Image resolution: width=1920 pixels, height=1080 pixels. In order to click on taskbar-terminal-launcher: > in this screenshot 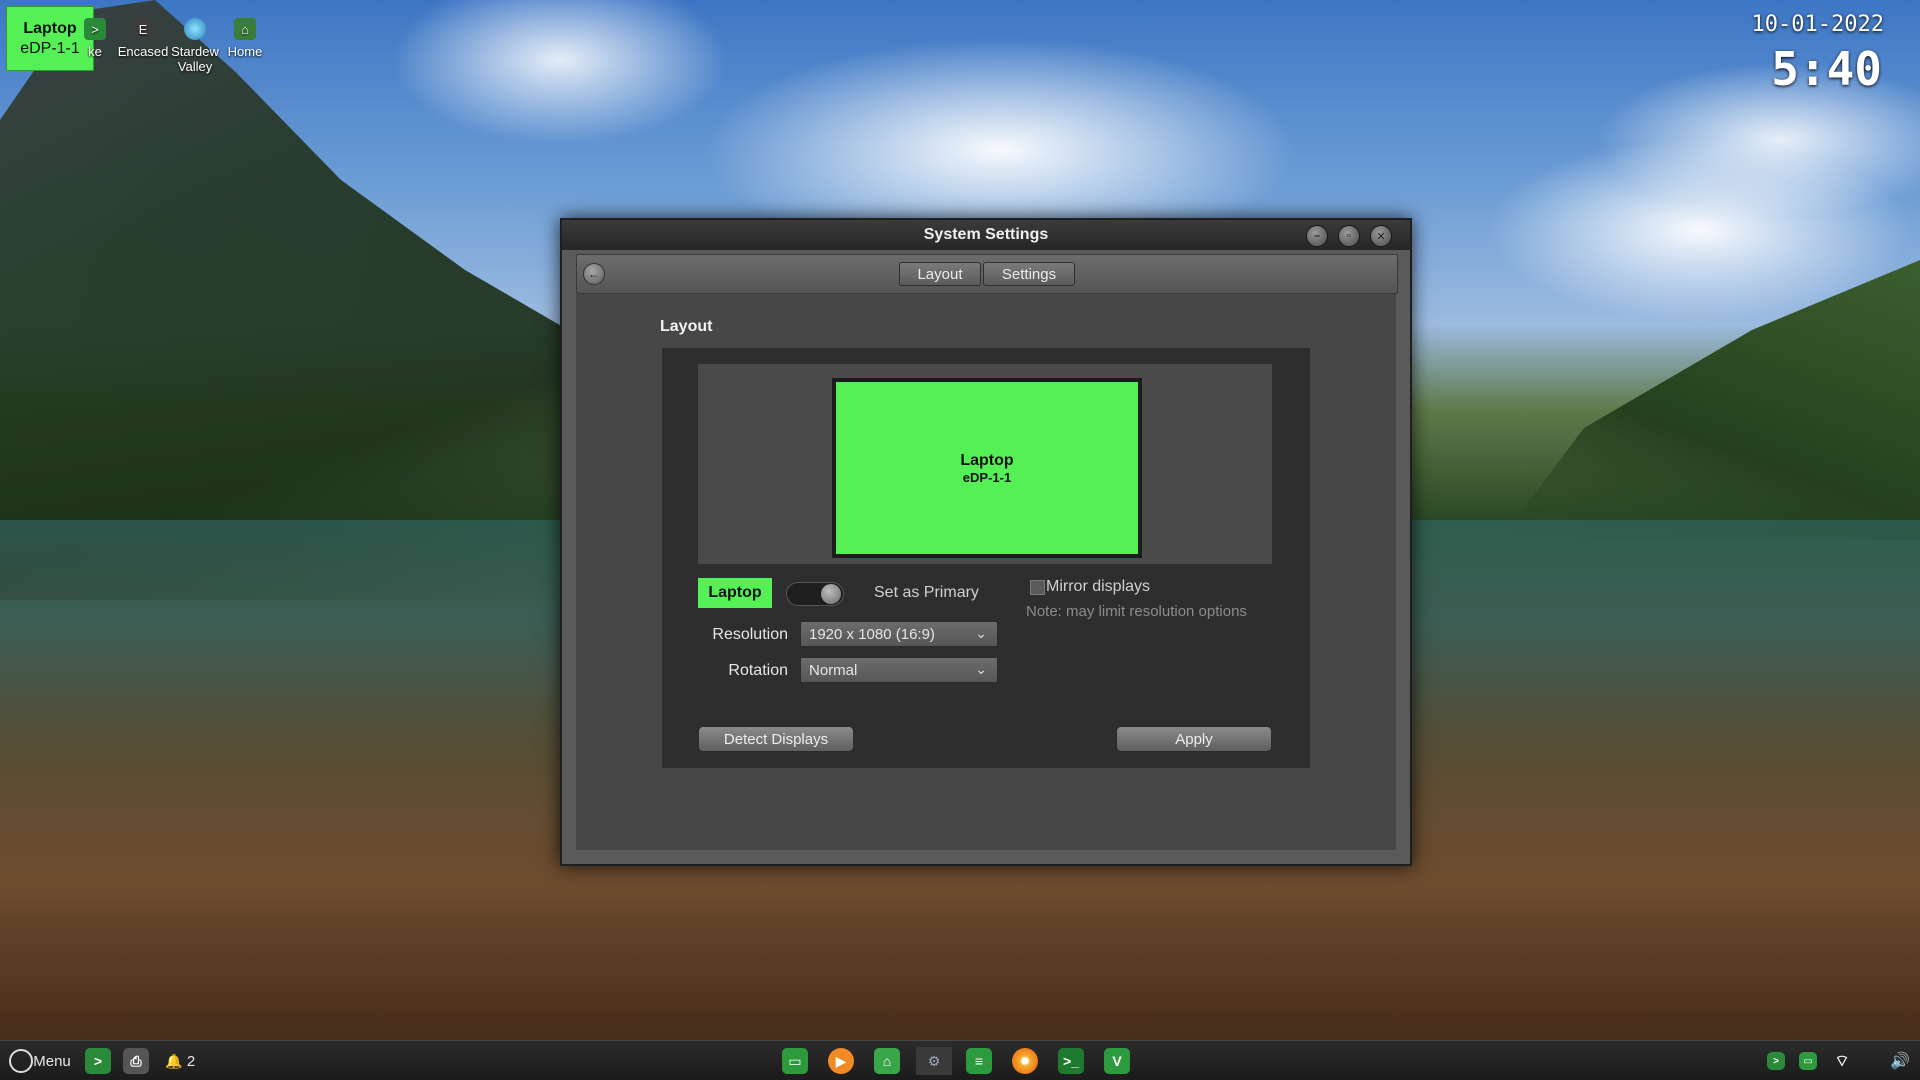, I will do `click(98, 1061)`.